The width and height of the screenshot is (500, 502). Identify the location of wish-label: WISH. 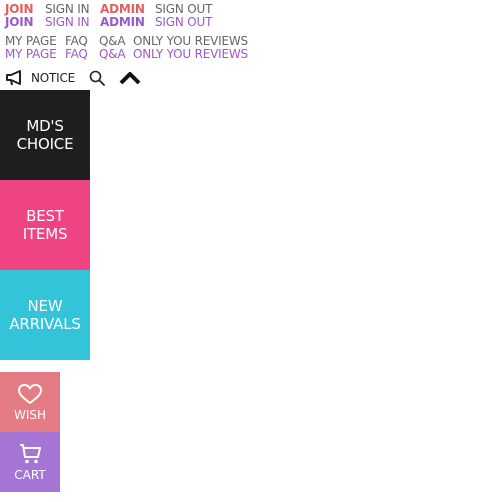
(30, 414).